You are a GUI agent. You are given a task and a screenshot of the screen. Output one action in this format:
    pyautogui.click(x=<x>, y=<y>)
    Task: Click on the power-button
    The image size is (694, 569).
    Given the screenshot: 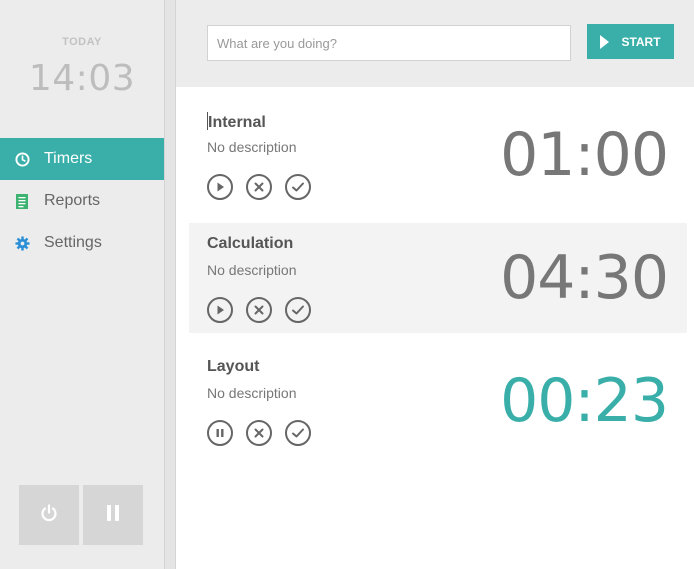 What is the action you would take?
    pyautogui.click(x=49, y=515)
    